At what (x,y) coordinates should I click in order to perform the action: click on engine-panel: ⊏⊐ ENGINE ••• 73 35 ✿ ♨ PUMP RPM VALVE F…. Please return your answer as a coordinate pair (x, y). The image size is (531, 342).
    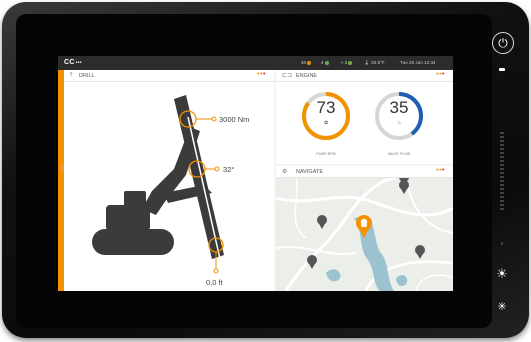
    Looking at the image, I should click on (364, 117).